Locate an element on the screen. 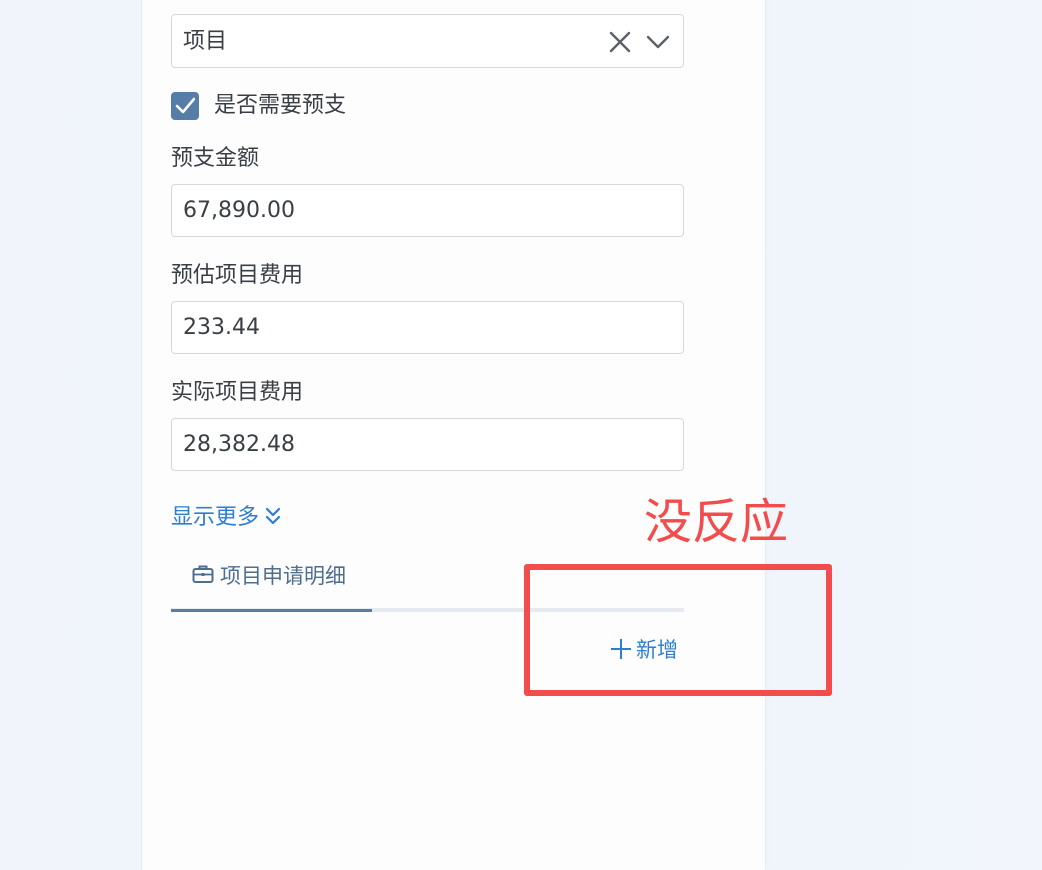 The width and height of the screenshot is (1042, 870). clear-icon is located at coordinates (620, 42).